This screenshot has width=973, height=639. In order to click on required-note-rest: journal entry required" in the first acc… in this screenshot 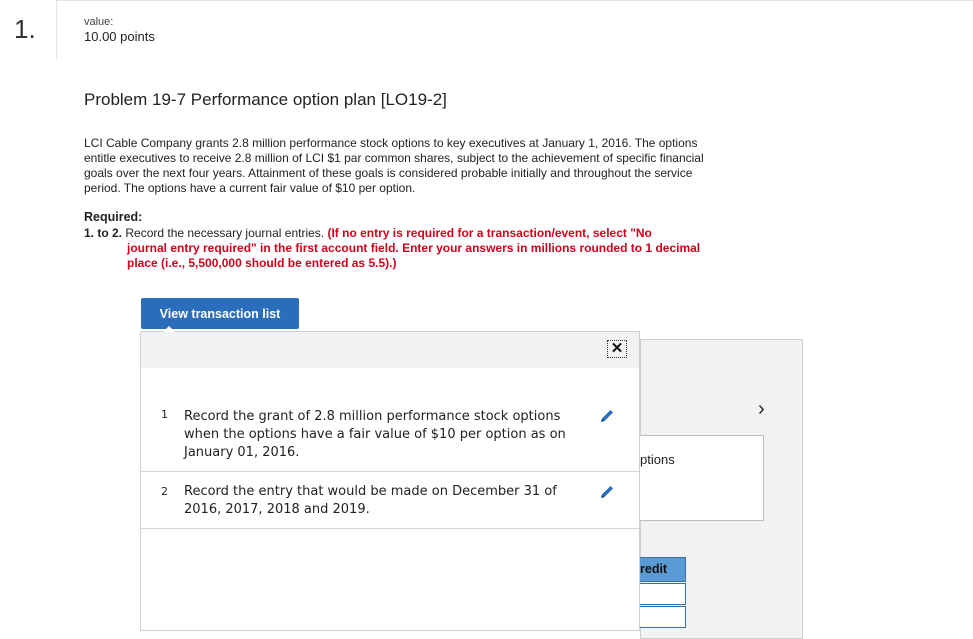, I will do `click(414, 255)`.